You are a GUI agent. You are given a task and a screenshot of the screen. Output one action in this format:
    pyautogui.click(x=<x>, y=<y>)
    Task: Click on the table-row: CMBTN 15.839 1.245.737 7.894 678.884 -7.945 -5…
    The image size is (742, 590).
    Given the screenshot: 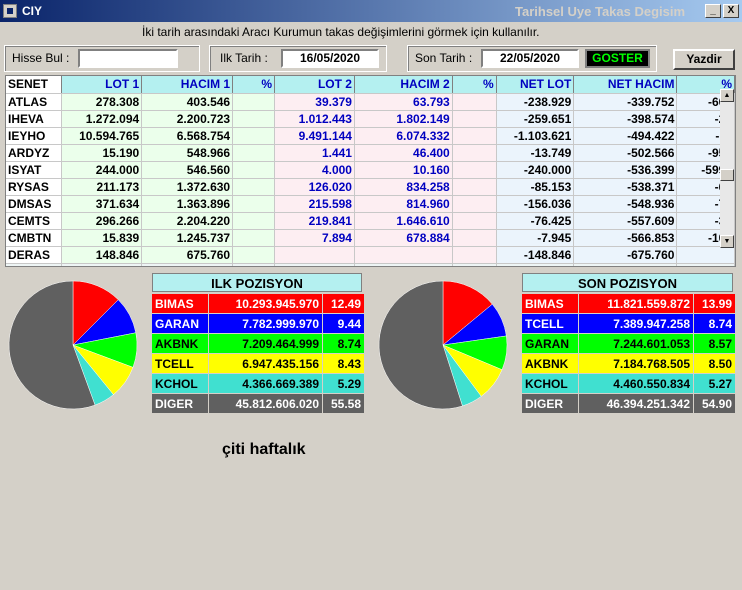 What is the action you would take?
    pyautogui.click(x=370, y=238)
    